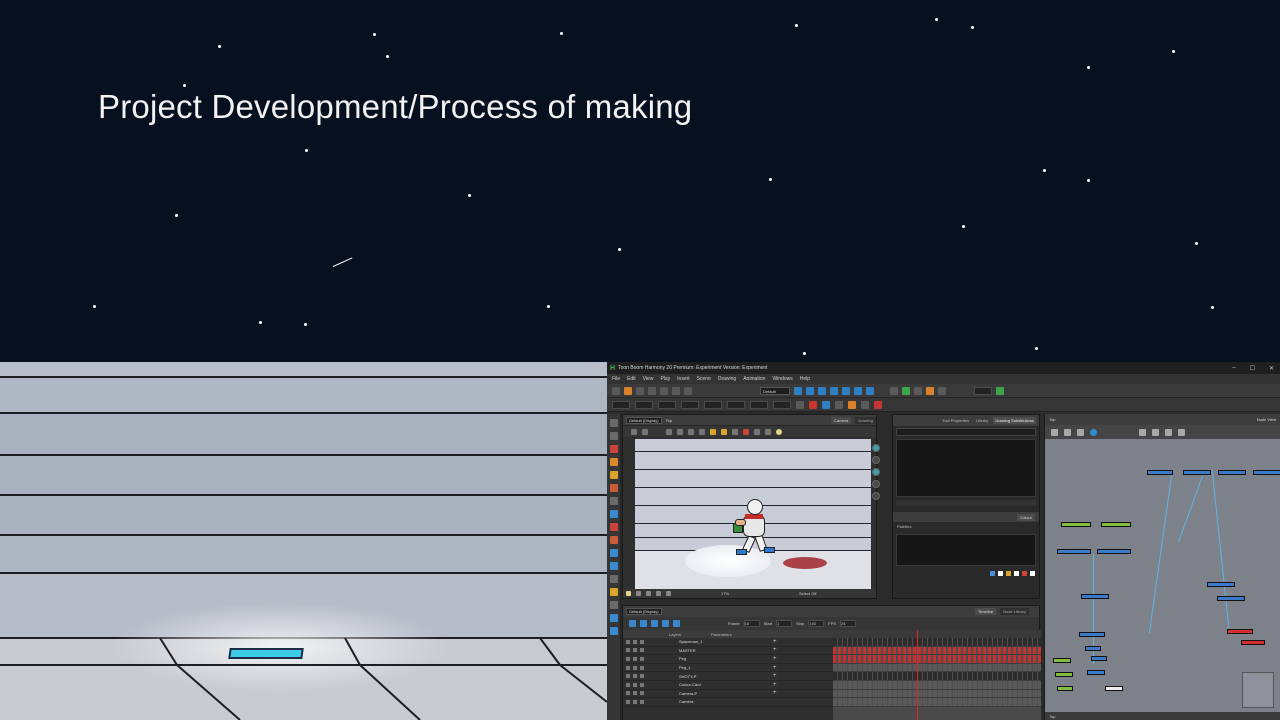  What do you see at coordinates (1014, 611) in the screenshot?
I see `tab-node-library: Node Library` at bounding box center [1014, 611].